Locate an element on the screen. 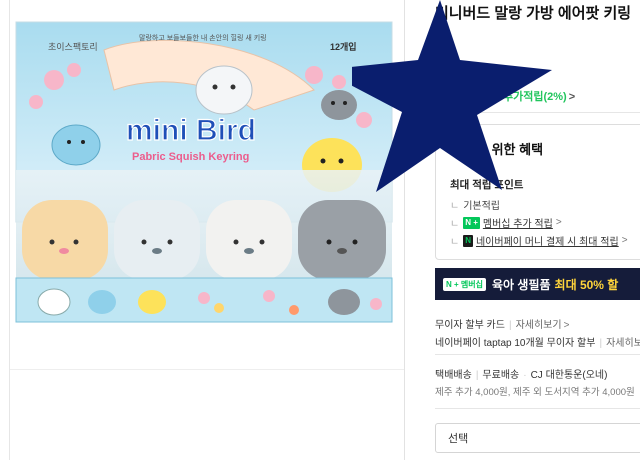  benefit-row-membership: ㄴ N + 멤버십 추가 적립 > is located at coordinates (506, 222).